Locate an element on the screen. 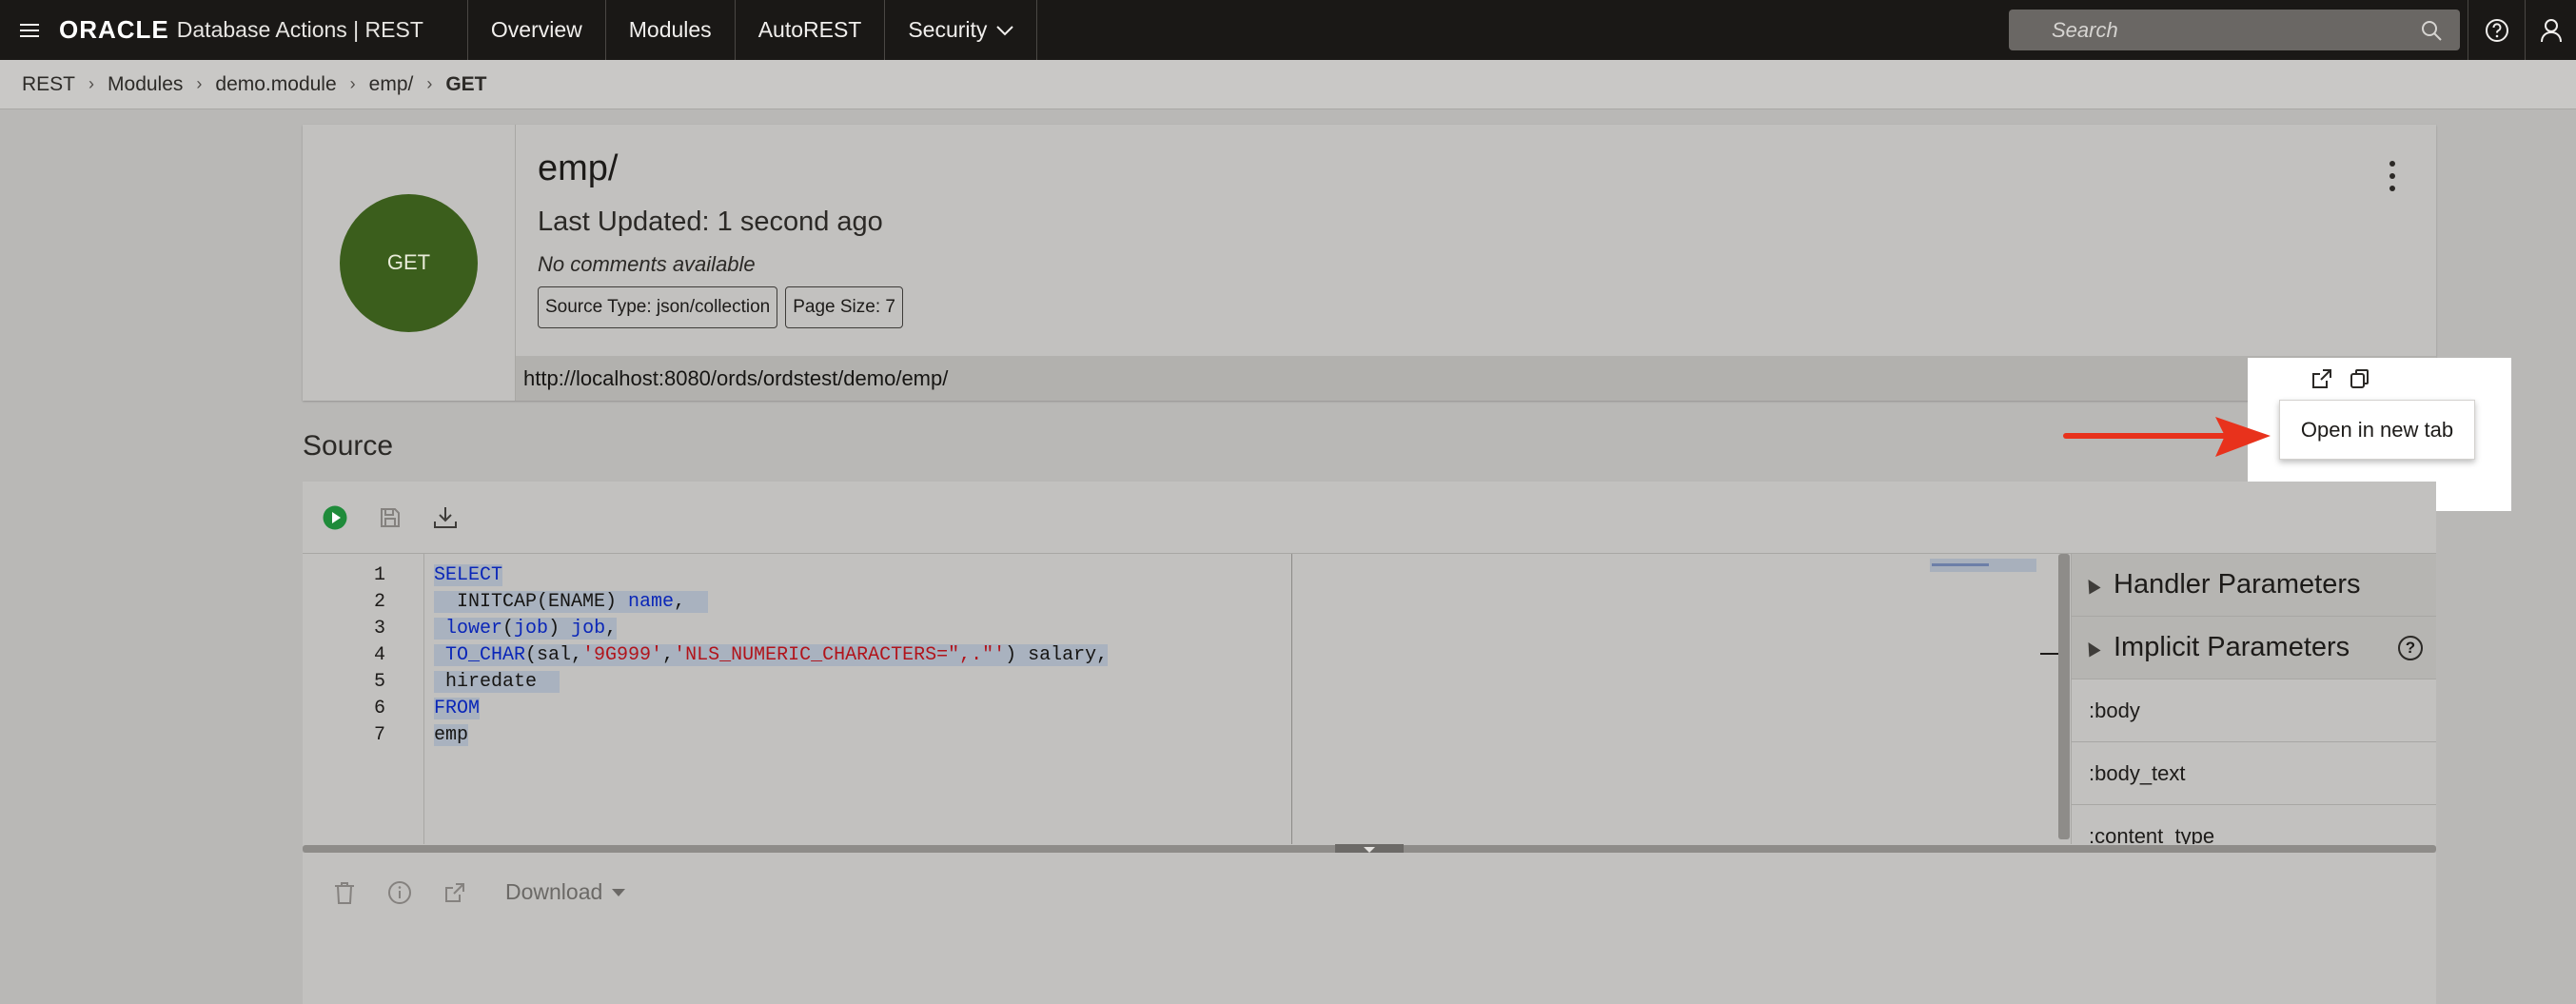  param-body: :body is located at coordinates (2254, 710).